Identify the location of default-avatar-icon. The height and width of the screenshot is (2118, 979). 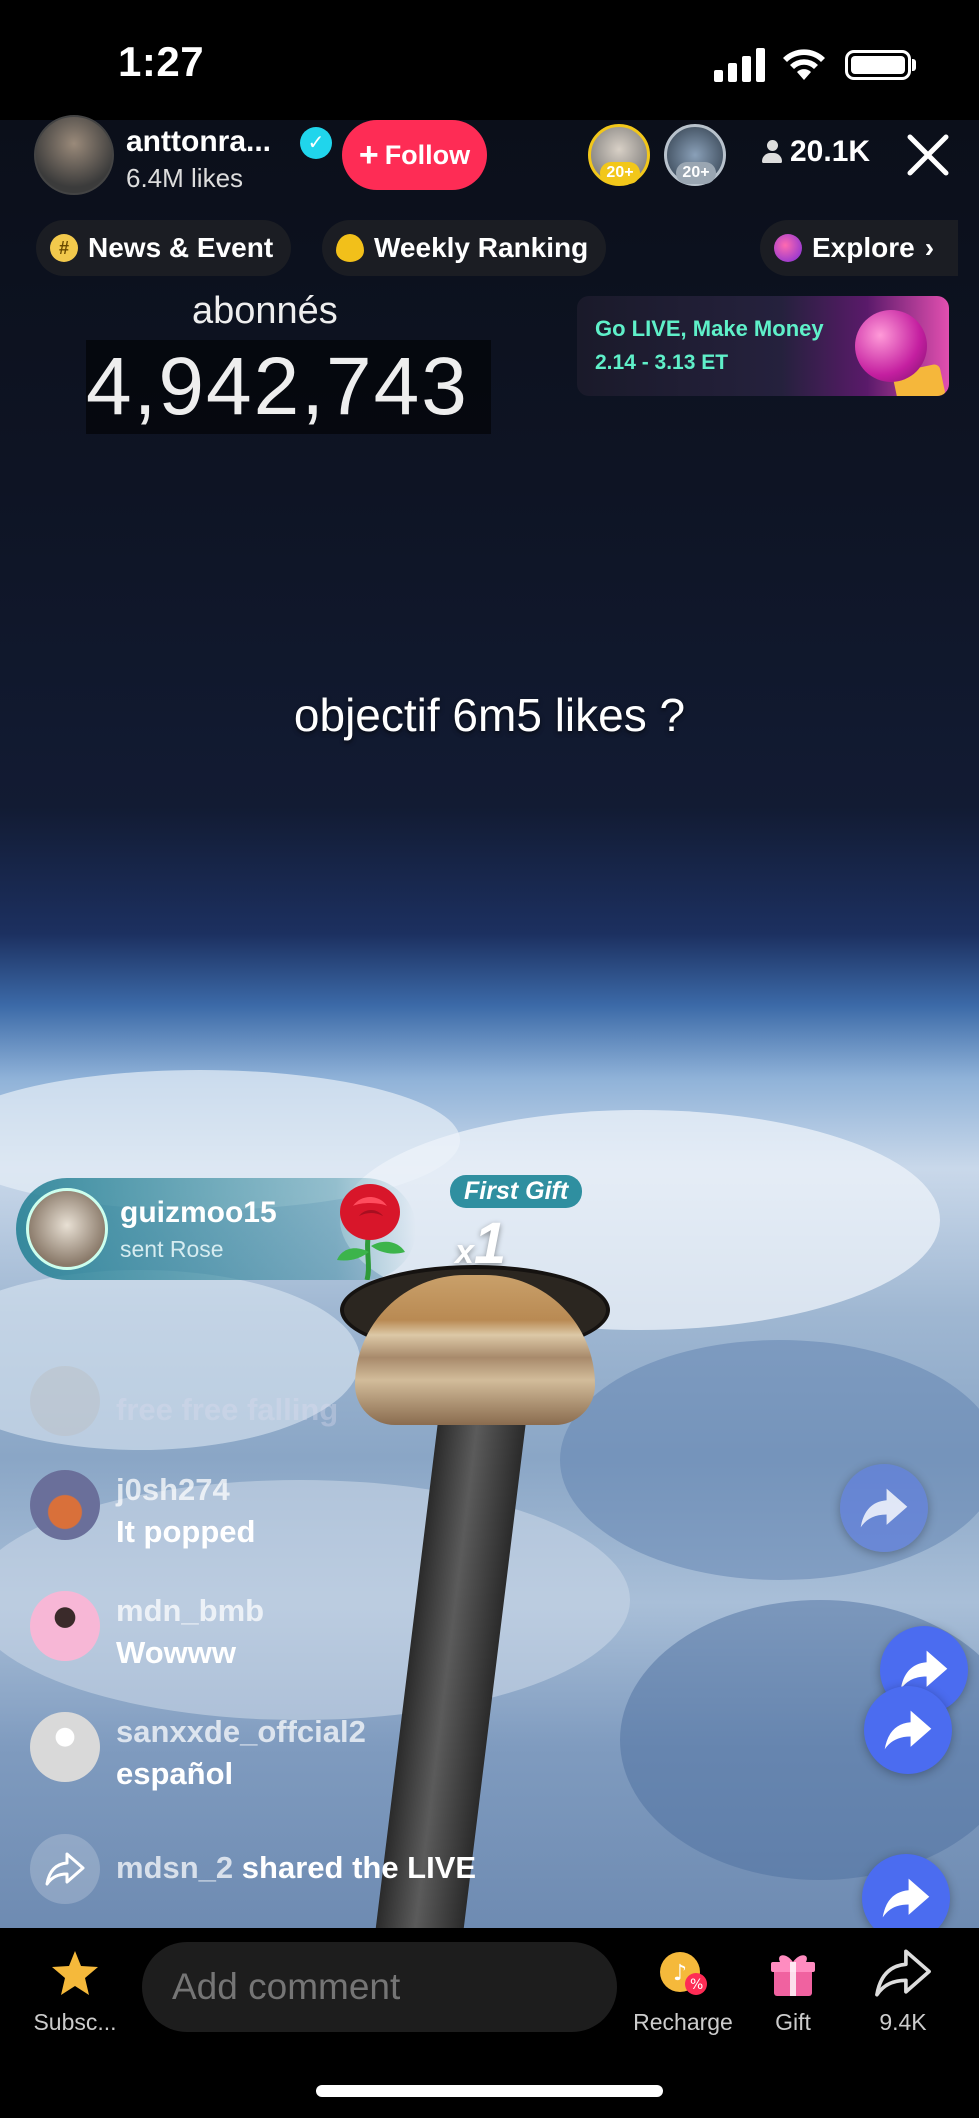
(65, 1747).